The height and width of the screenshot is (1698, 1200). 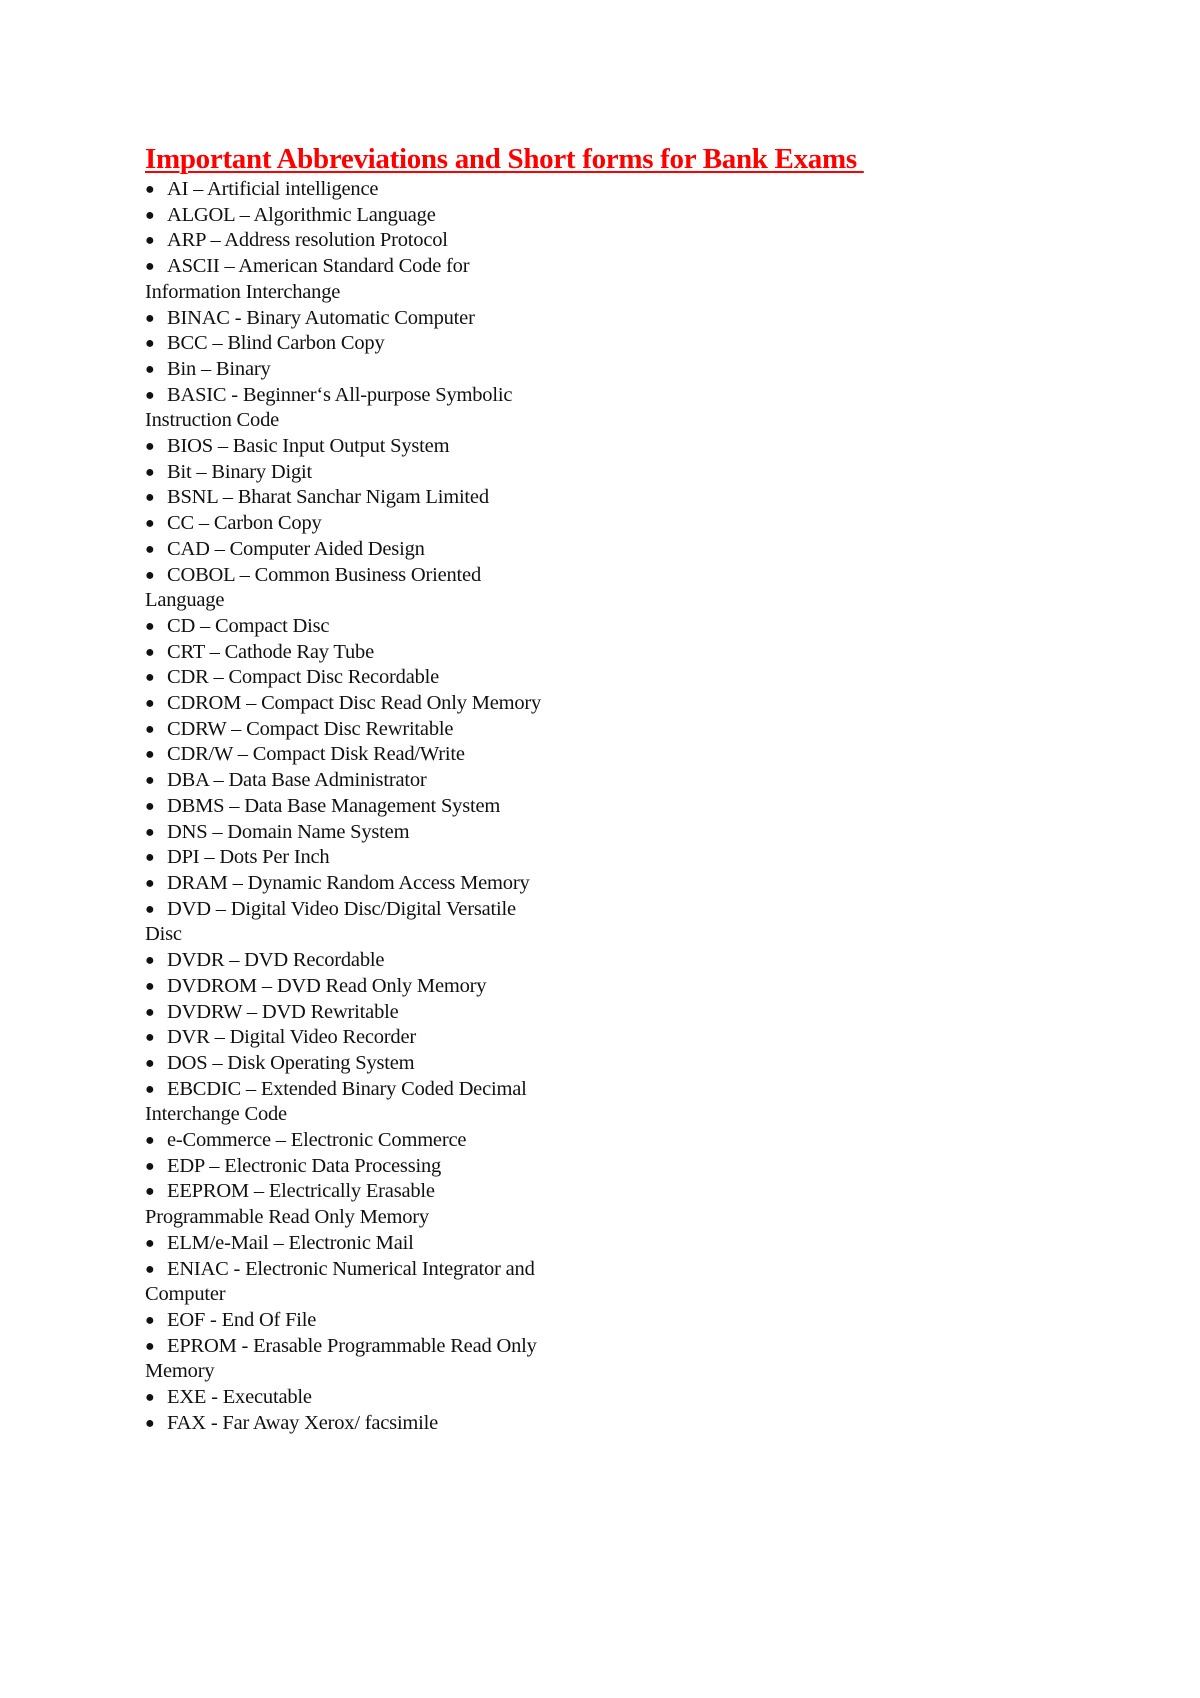 I want to click on list-item-label: EOF - End Of File, so click(x=242, y=1319).